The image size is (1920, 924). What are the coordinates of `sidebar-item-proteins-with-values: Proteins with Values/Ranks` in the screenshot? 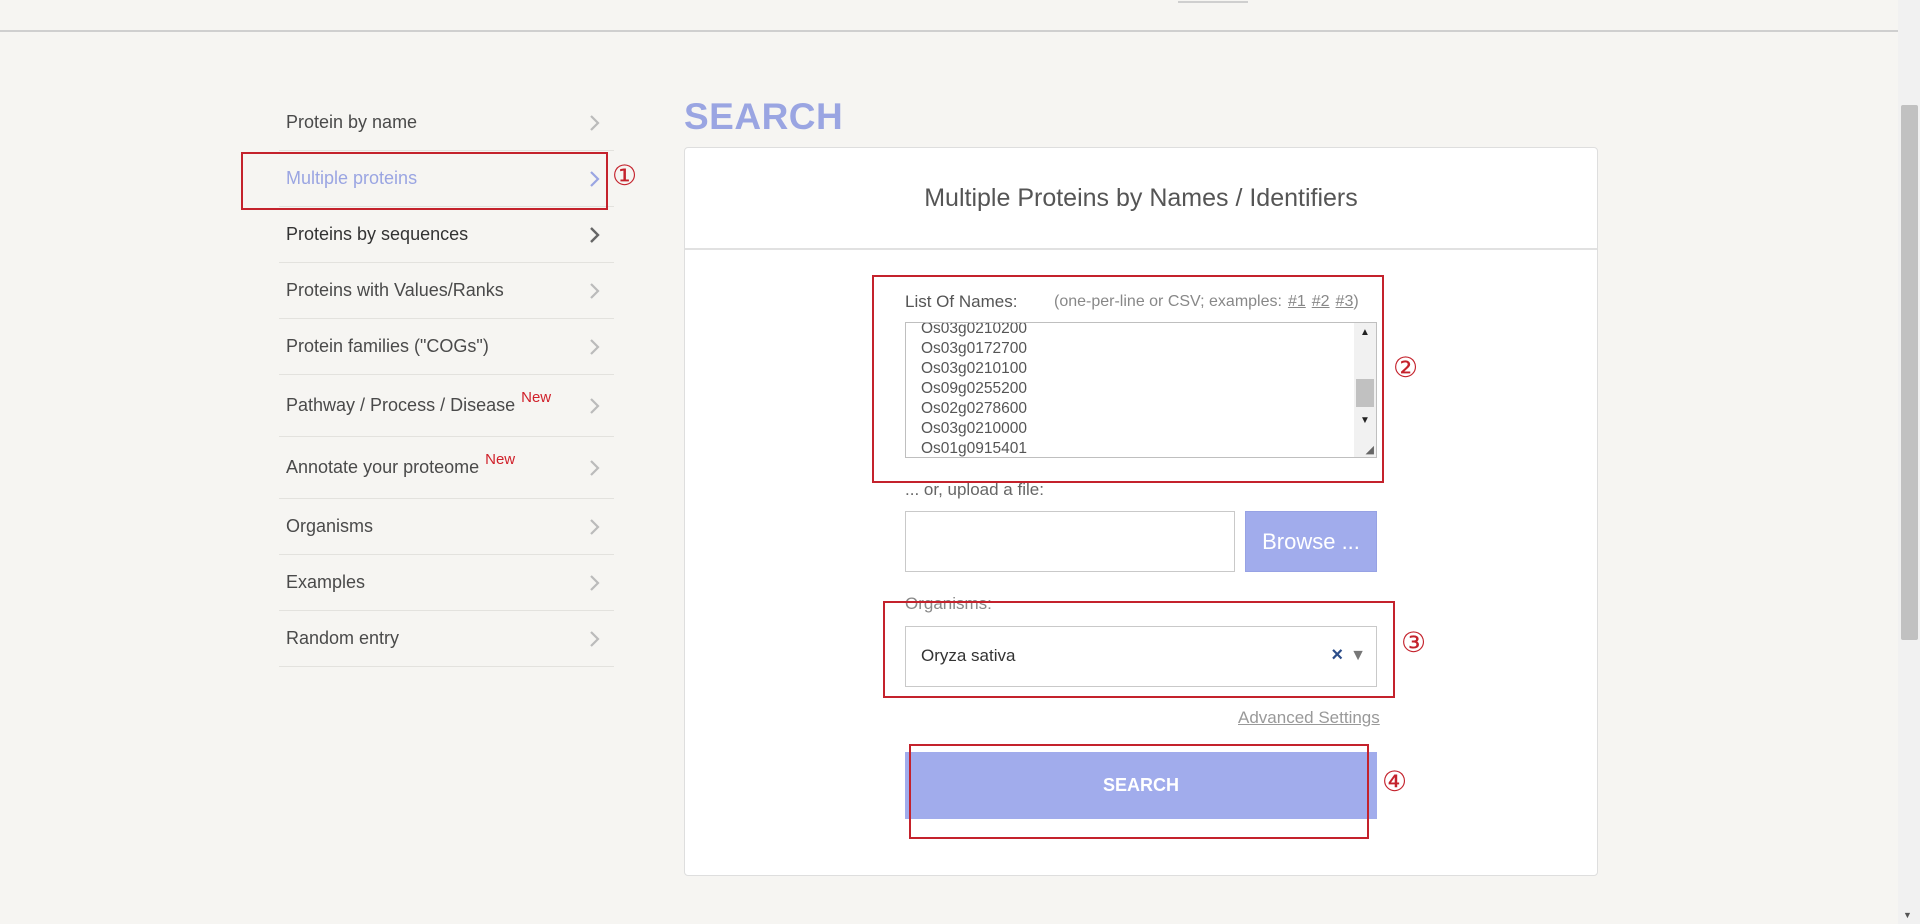 It's located at (446, 291).